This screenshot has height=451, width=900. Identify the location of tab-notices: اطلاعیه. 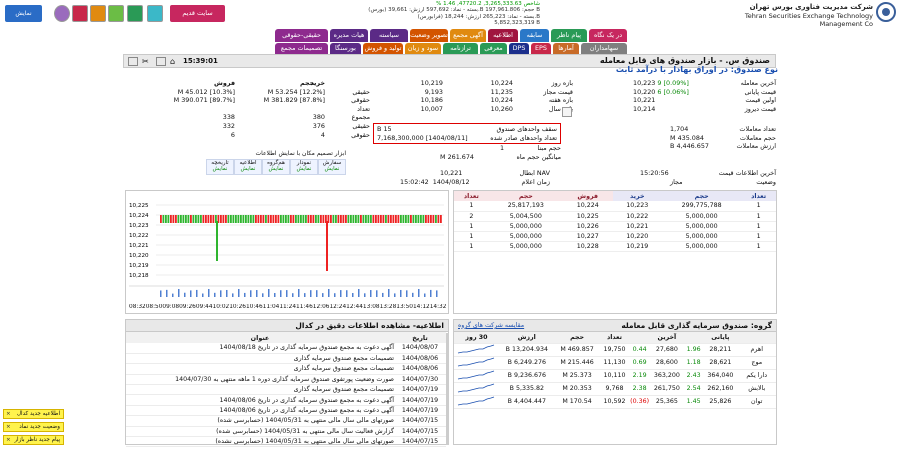
(503, 35).